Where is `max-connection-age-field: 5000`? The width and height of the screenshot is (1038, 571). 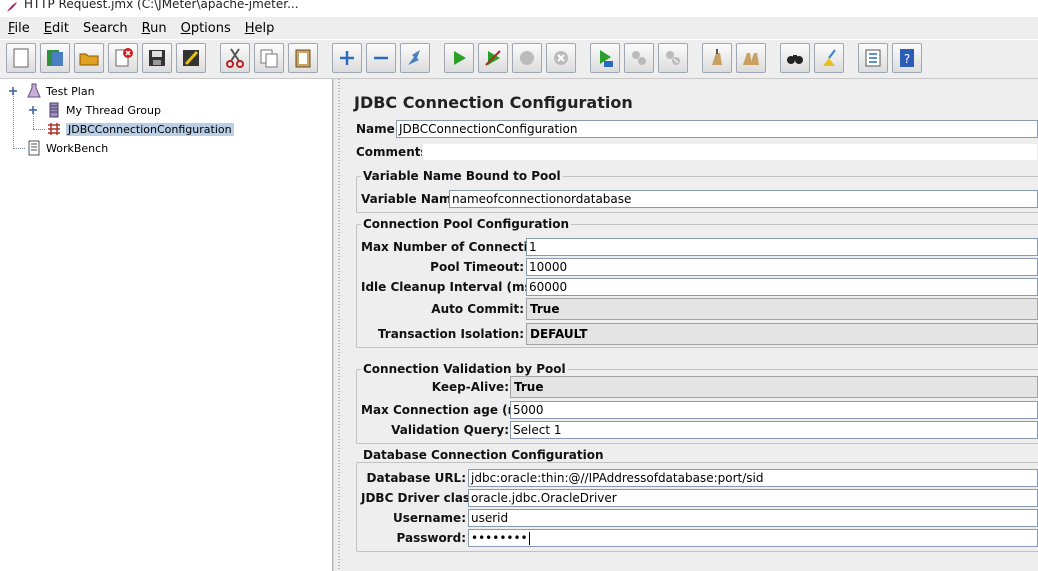 max-connection-age-field: 5000 is located at coordinates (774, 410).